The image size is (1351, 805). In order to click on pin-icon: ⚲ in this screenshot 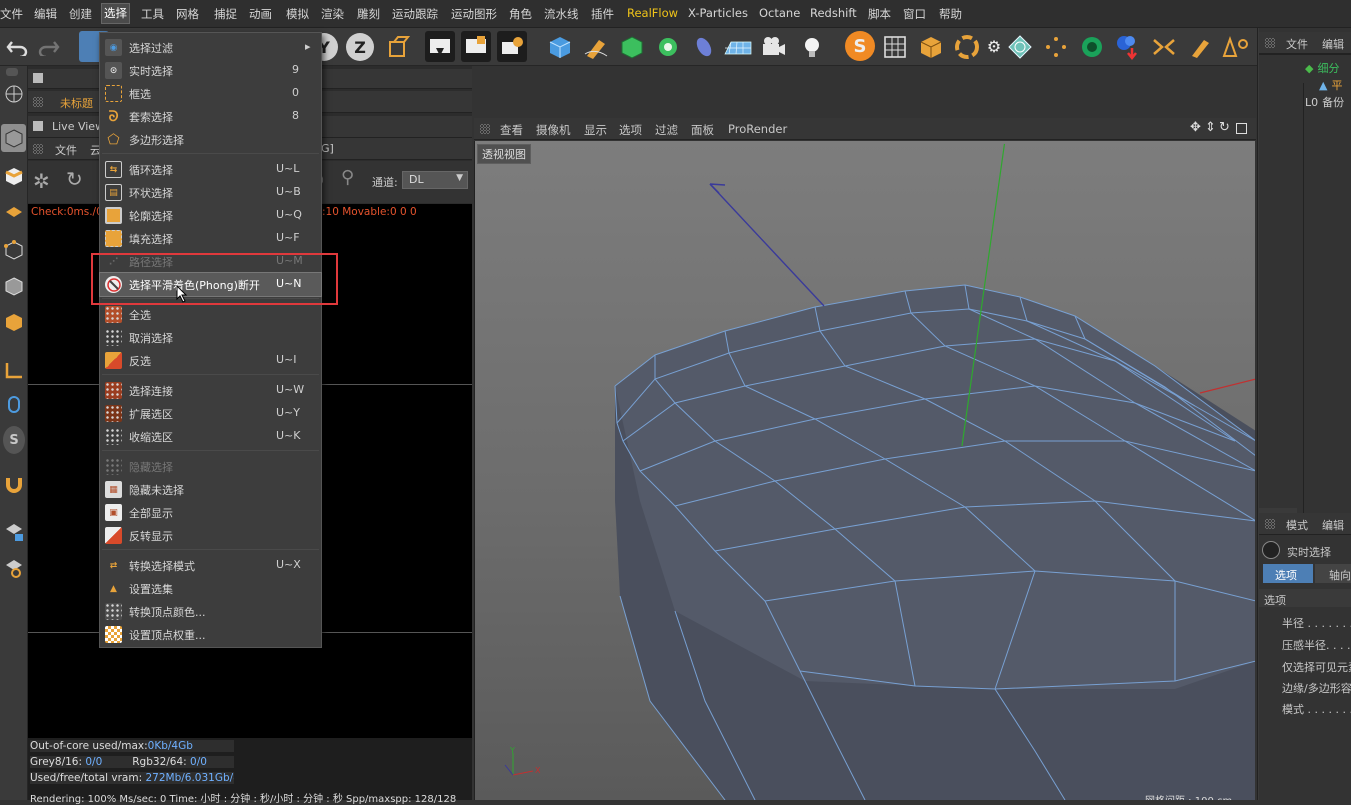, I will do `click(347, 177)`.